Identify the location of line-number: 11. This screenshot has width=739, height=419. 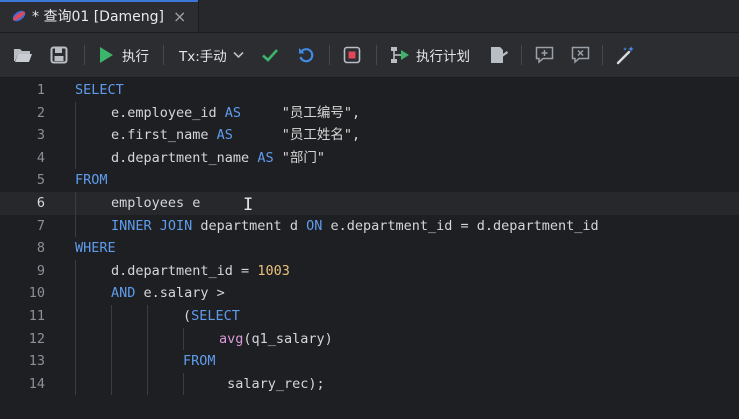
(36, 316).